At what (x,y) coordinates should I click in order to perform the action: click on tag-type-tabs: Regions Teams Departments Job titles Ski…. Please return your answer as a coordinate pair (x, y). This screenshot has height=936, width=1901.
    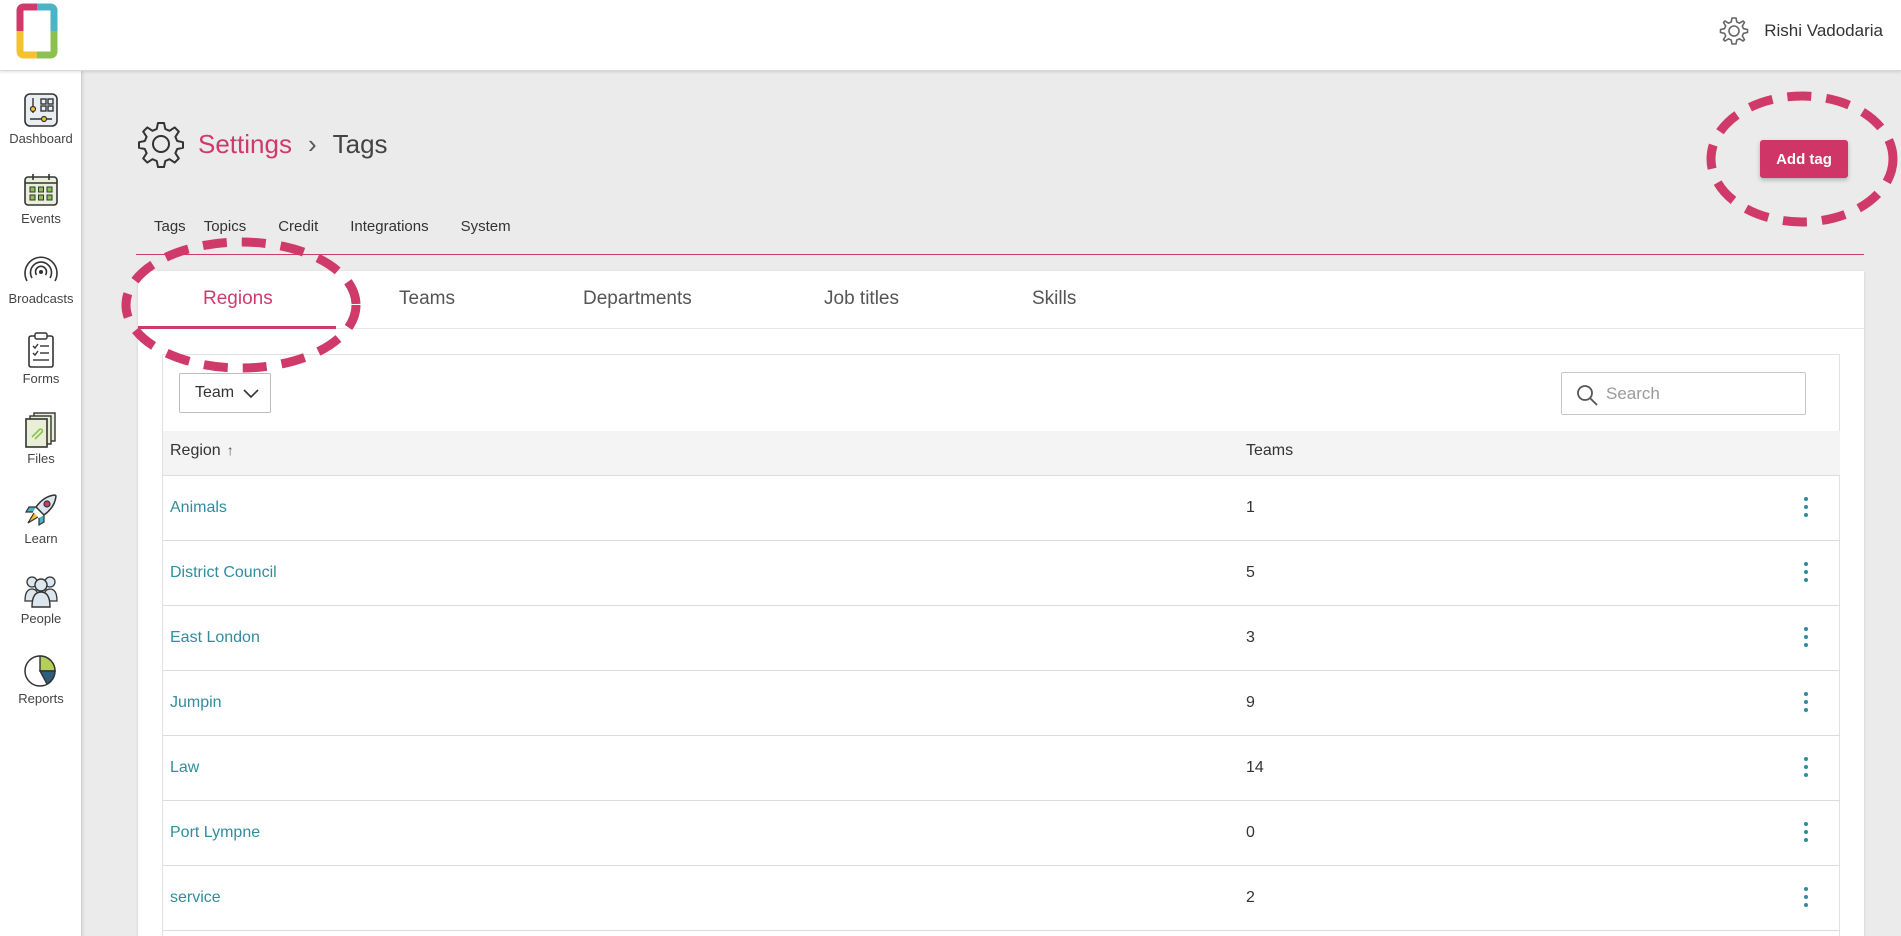
    Looking at the image, I should click on (1001, 300).